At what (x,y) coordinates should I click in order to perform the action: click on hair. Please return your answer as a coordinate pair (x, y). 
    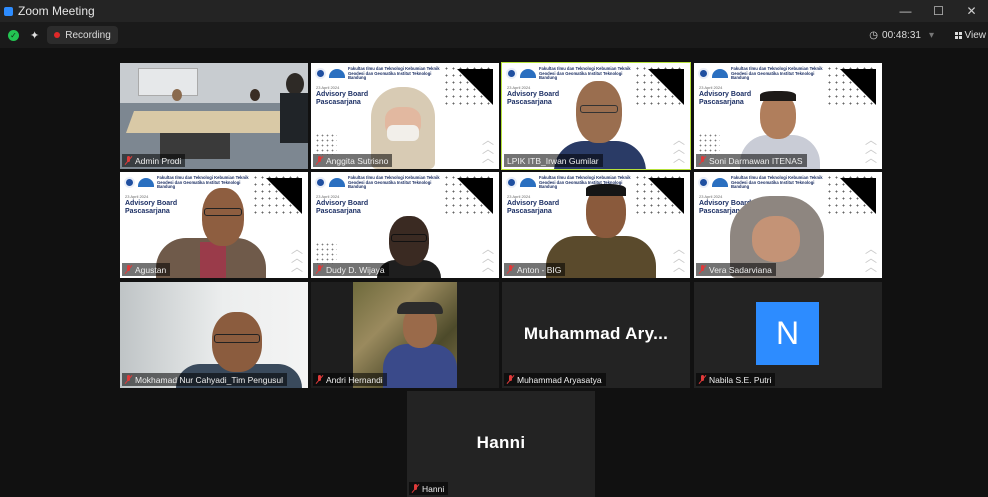
    Looking at the image, I should click on (606, 190).